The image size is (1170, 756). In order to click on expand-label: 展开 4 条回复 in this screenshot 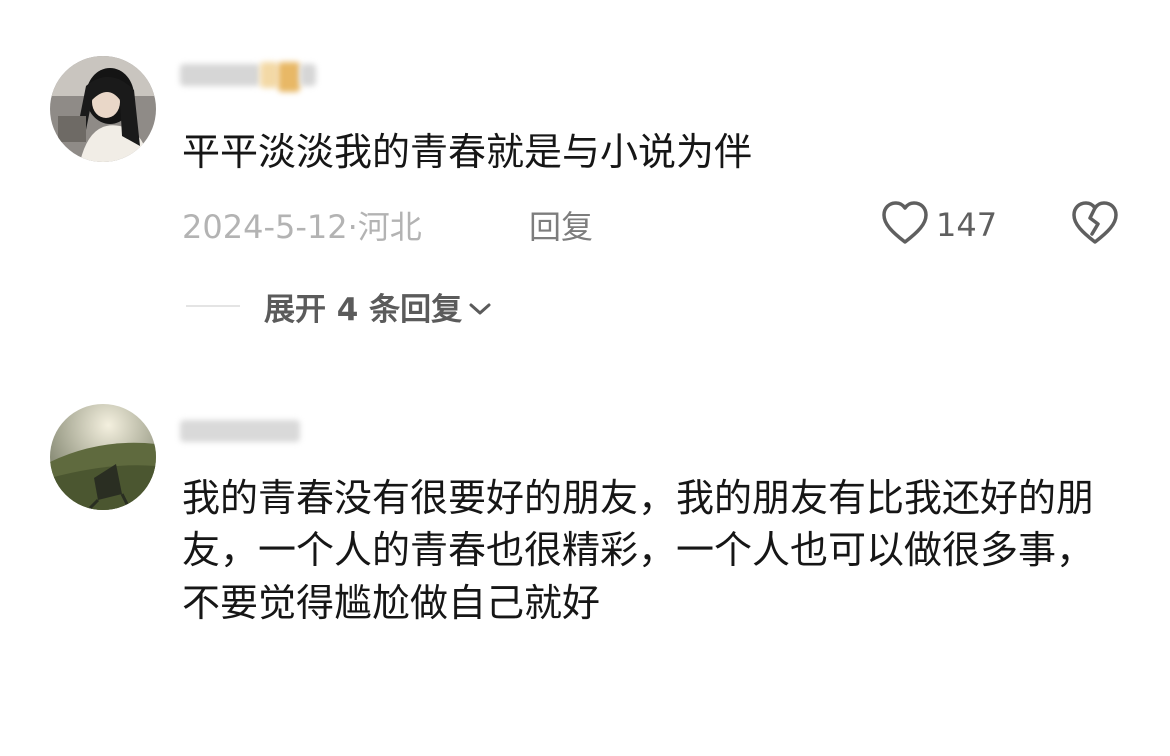, I will do `click(363, 310)`.